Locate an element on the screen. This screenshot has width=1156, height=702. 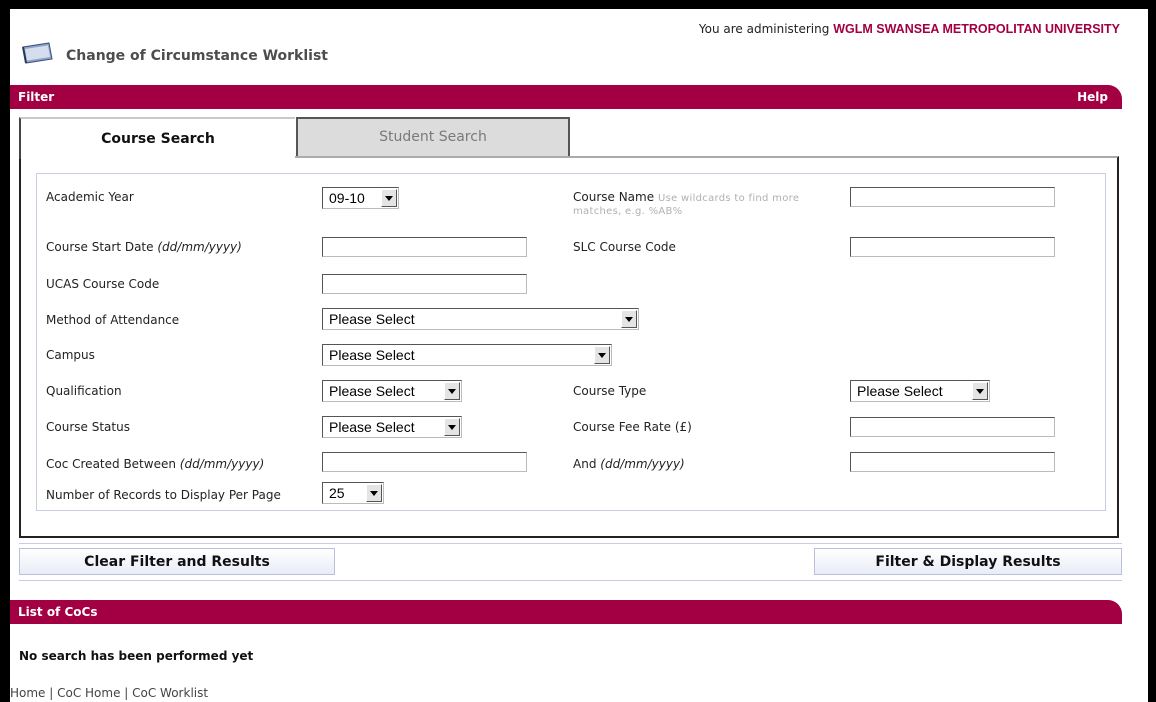
course-start-date-label-group: Course Start Date (dd/mm/yyyy) is located at coordinates (144, 247).